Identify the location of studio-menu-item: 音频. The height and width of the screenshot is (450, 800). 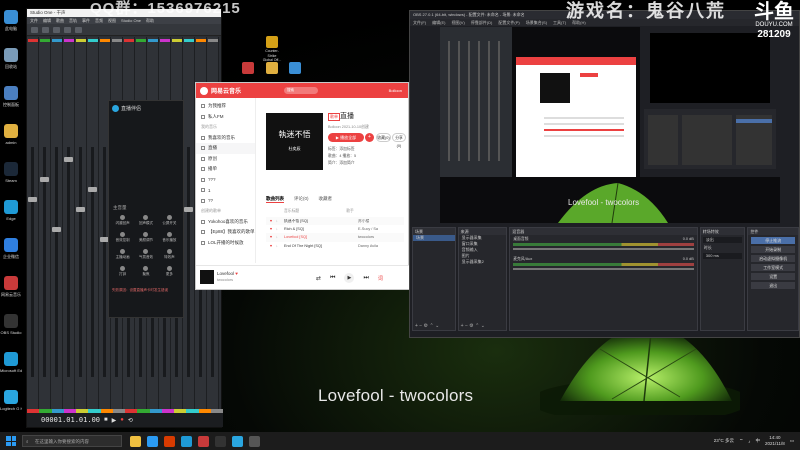
(99, 21).